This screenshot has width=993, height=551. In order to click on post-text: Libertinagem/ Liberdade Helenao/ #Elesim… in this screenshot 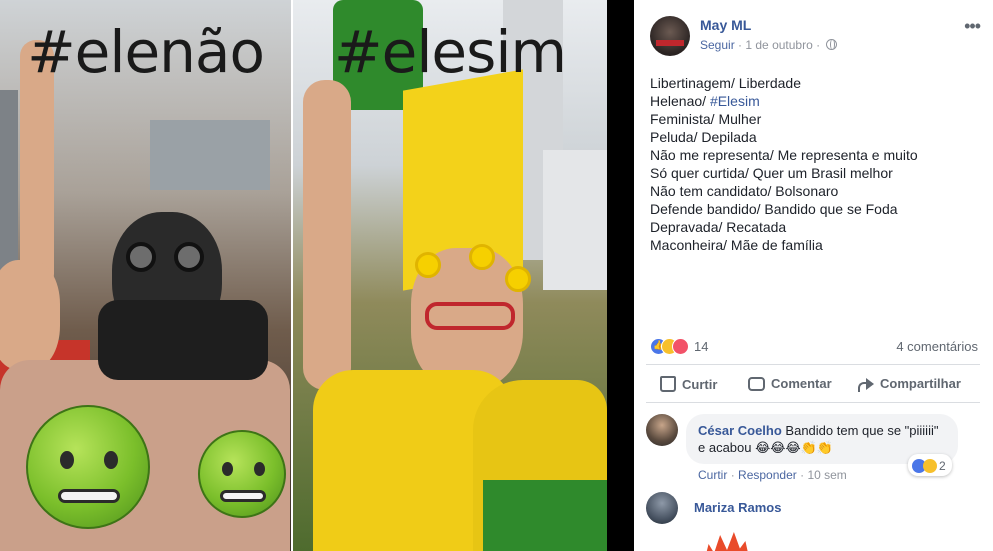, I will do `click(815, 164)`.